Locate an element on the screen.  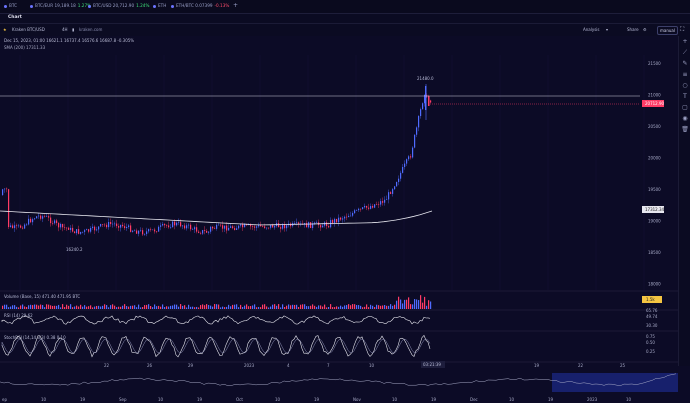
rsi-tick: 30.30 is located at coordinates (652, 325).